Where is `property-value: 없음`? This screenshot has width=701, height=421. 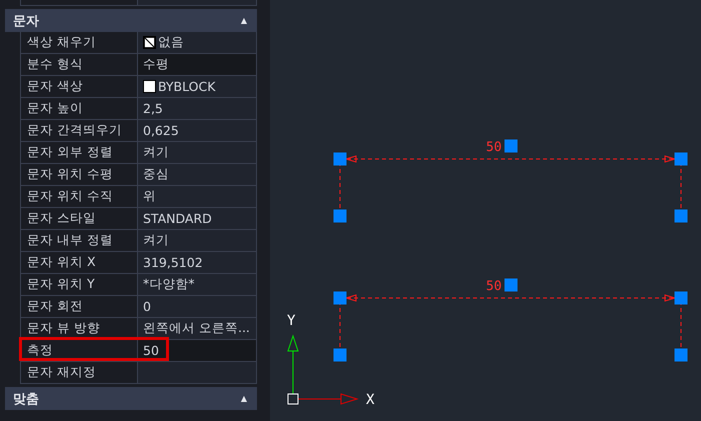 property-value: 없음 is located at coordinates (197, 42).